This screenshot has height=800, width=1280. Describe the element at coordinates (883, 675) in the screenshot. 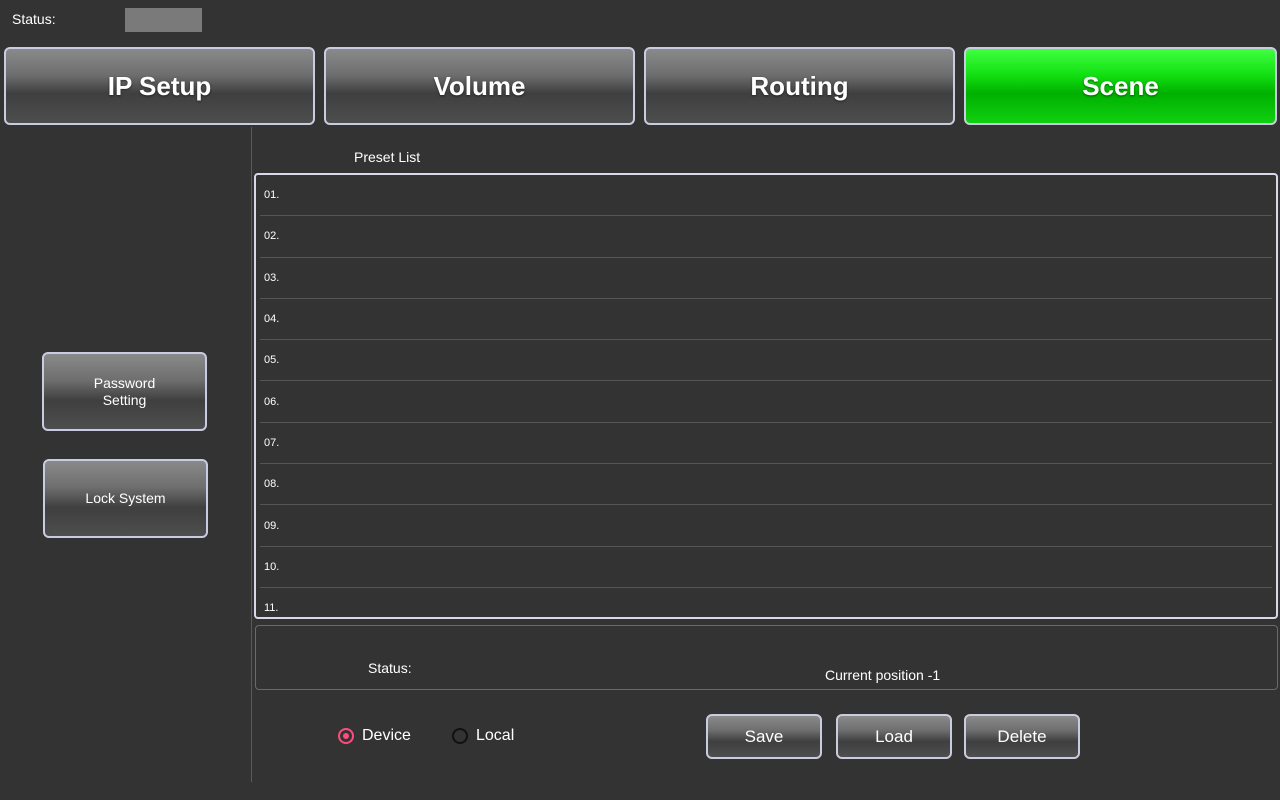

I see `current-position-text: Current position -1` at that location.